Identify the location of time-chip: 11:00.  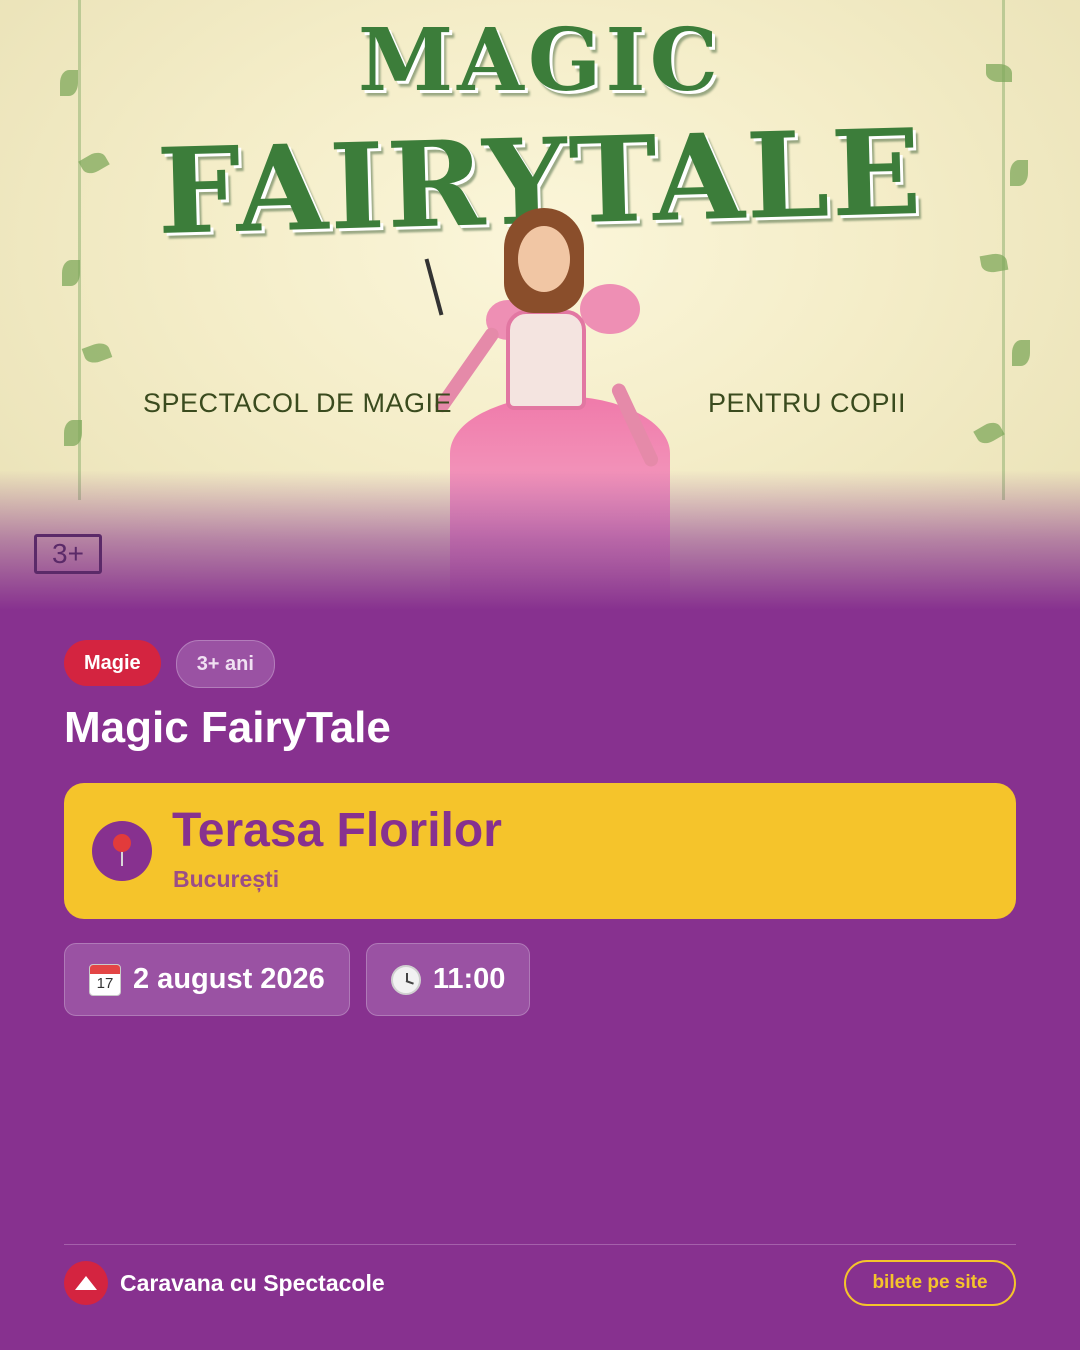
(448, 979).